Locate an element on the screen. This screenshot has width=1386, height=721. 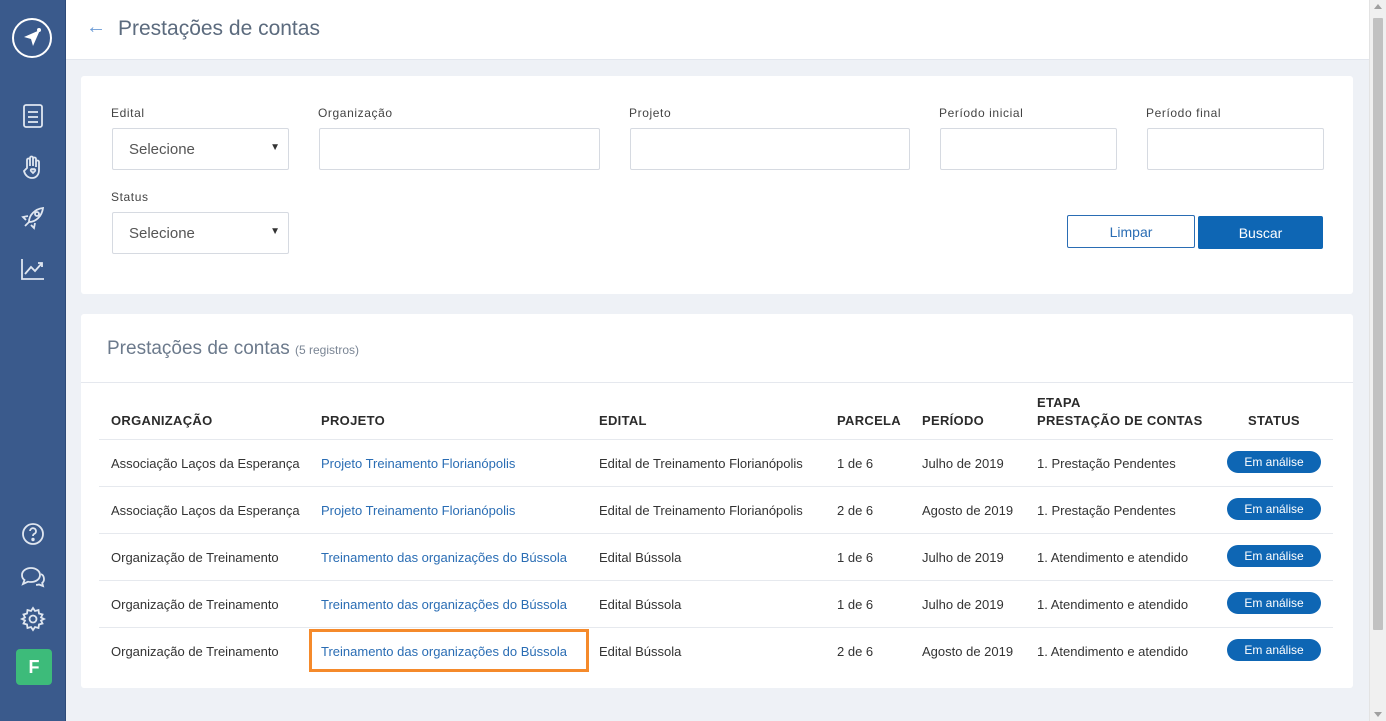
results-title-text: Prestações de contas is located at coordinates (198, 348).